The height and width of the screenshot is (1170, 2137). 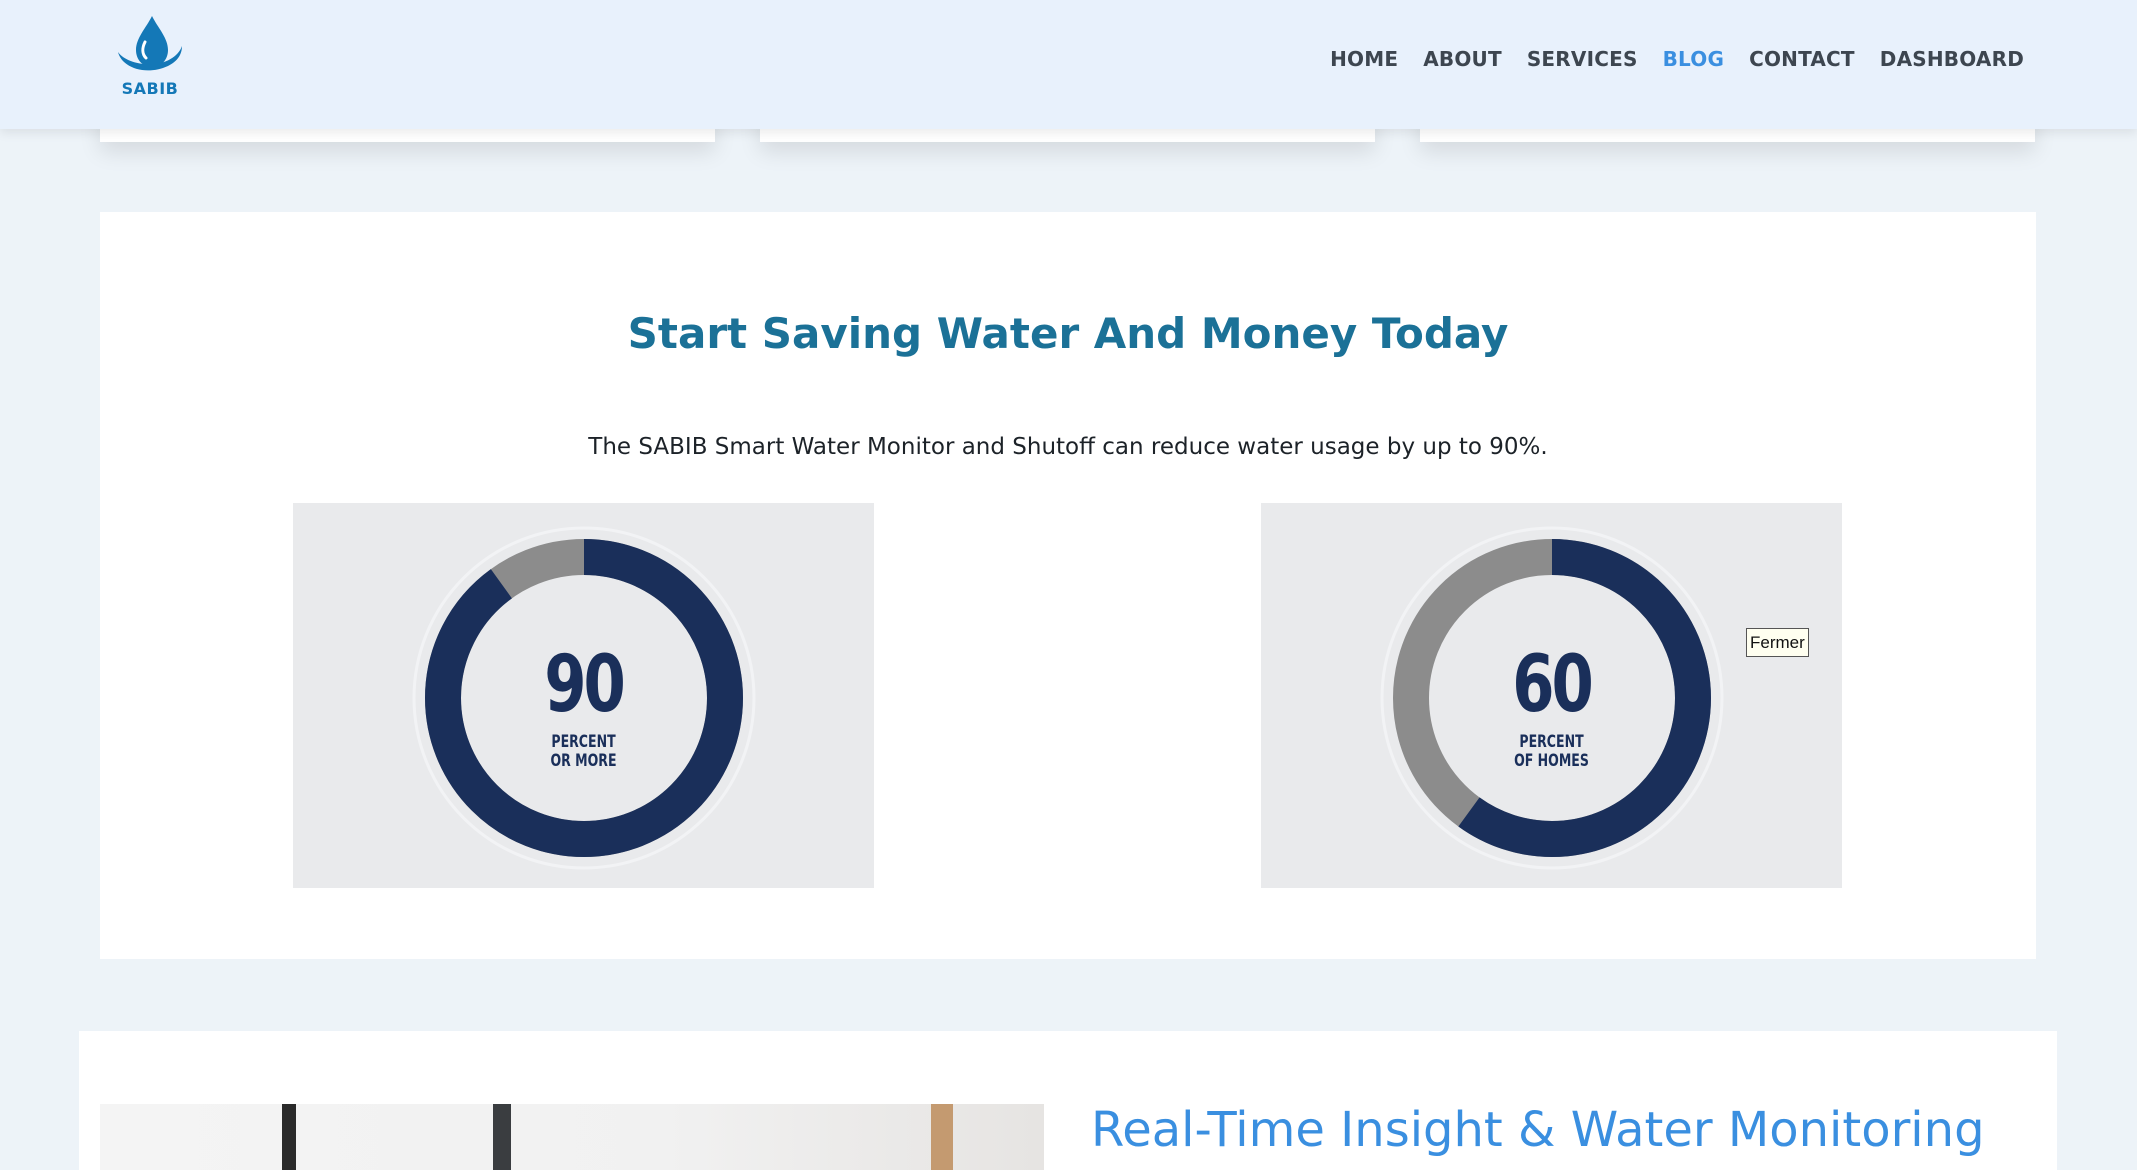 What do you see at coordinates (1364, 59) in the screenshot?
I see `nav-home: HOME` at bounding box center [1364, 59].